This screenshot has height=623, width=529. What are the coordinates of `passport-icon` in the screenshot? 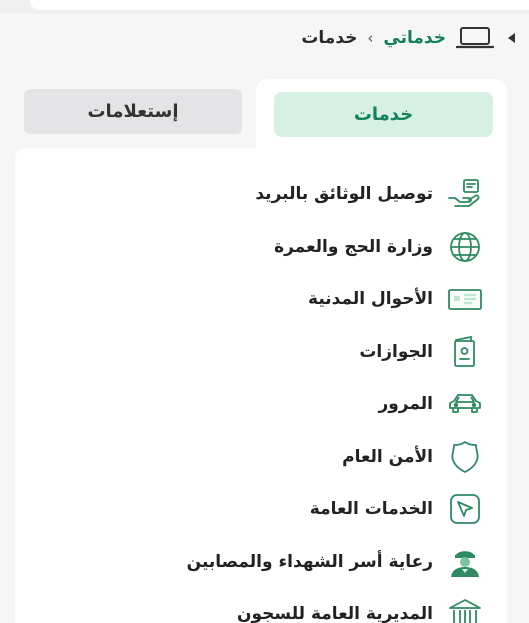 It's located at (465, 352).